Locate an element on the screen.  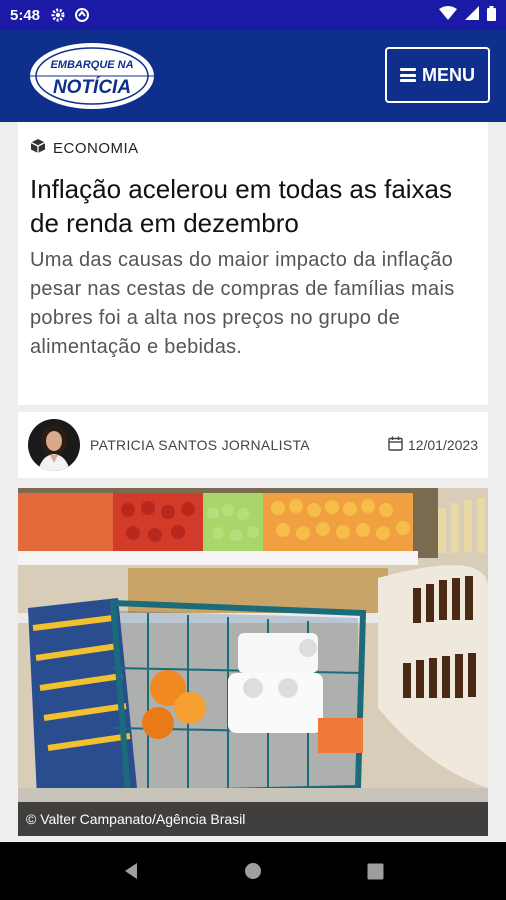
author-avatar is located at coordinates (54, 445).